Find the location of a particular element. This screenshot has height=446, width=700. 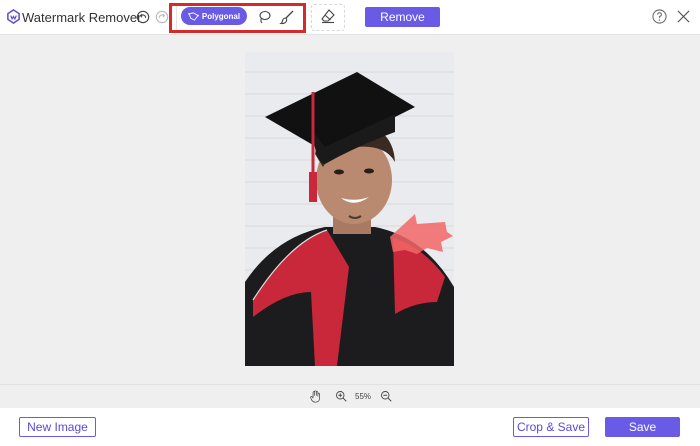

zoom-out-icon is located at coordinates (386, 396).